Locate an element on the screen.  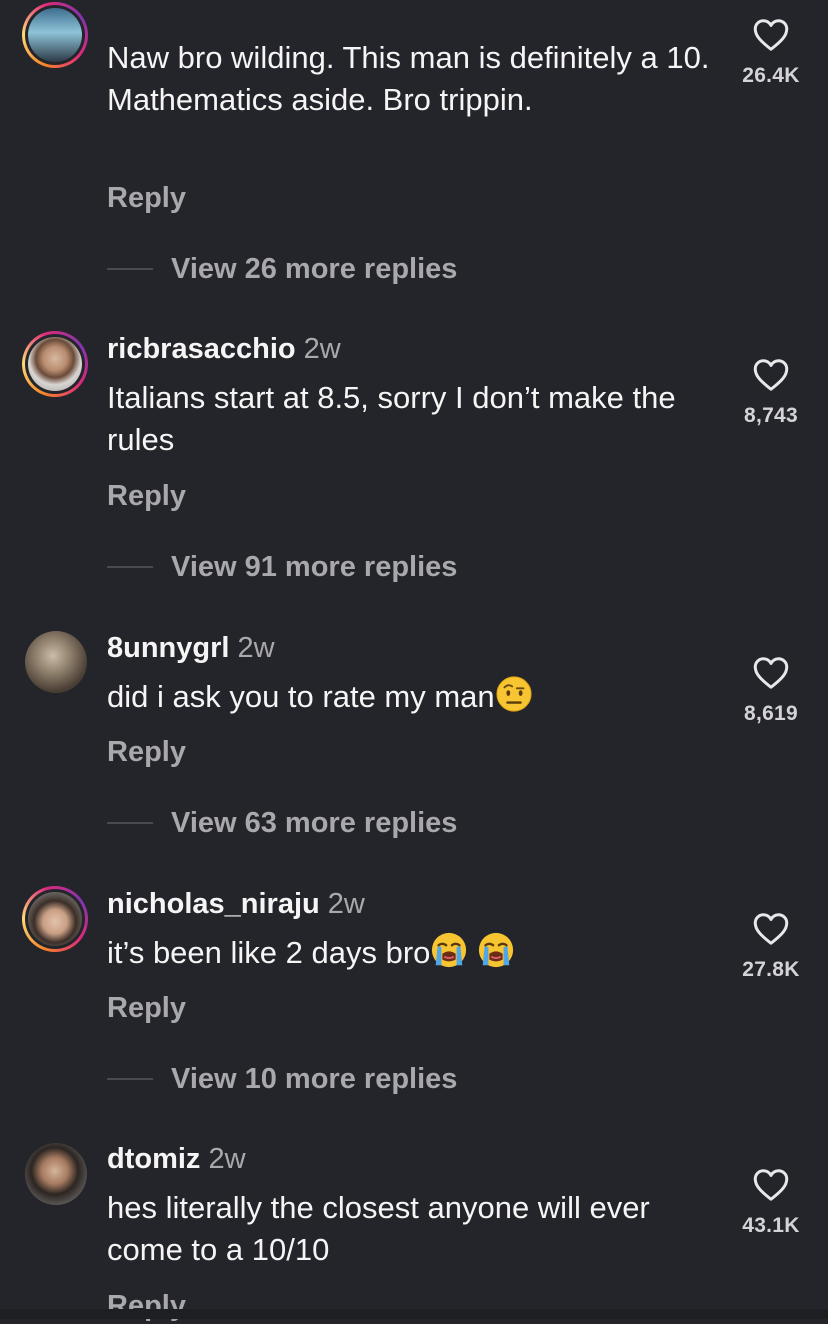
comment-text: did i ask you to rate my man is located at coordinates (414, 696).